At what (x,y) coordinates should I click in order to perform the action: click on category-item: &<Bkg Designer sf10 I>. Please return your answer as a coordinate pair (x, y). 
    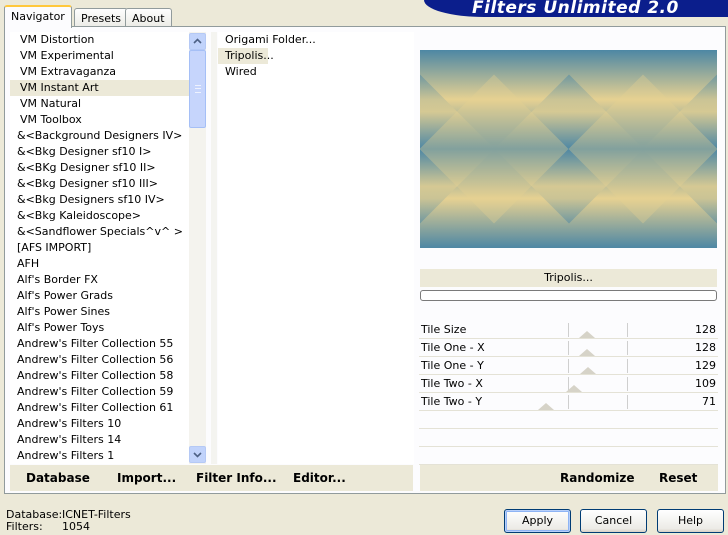
    Looking at the image, I should click on (100, 152).